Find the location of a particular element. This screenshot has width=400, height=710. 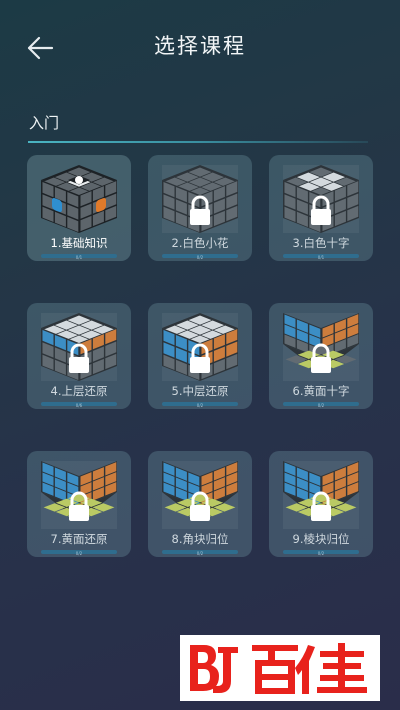

course-label: 3.白色十字 is located at coordinates (321, 243).